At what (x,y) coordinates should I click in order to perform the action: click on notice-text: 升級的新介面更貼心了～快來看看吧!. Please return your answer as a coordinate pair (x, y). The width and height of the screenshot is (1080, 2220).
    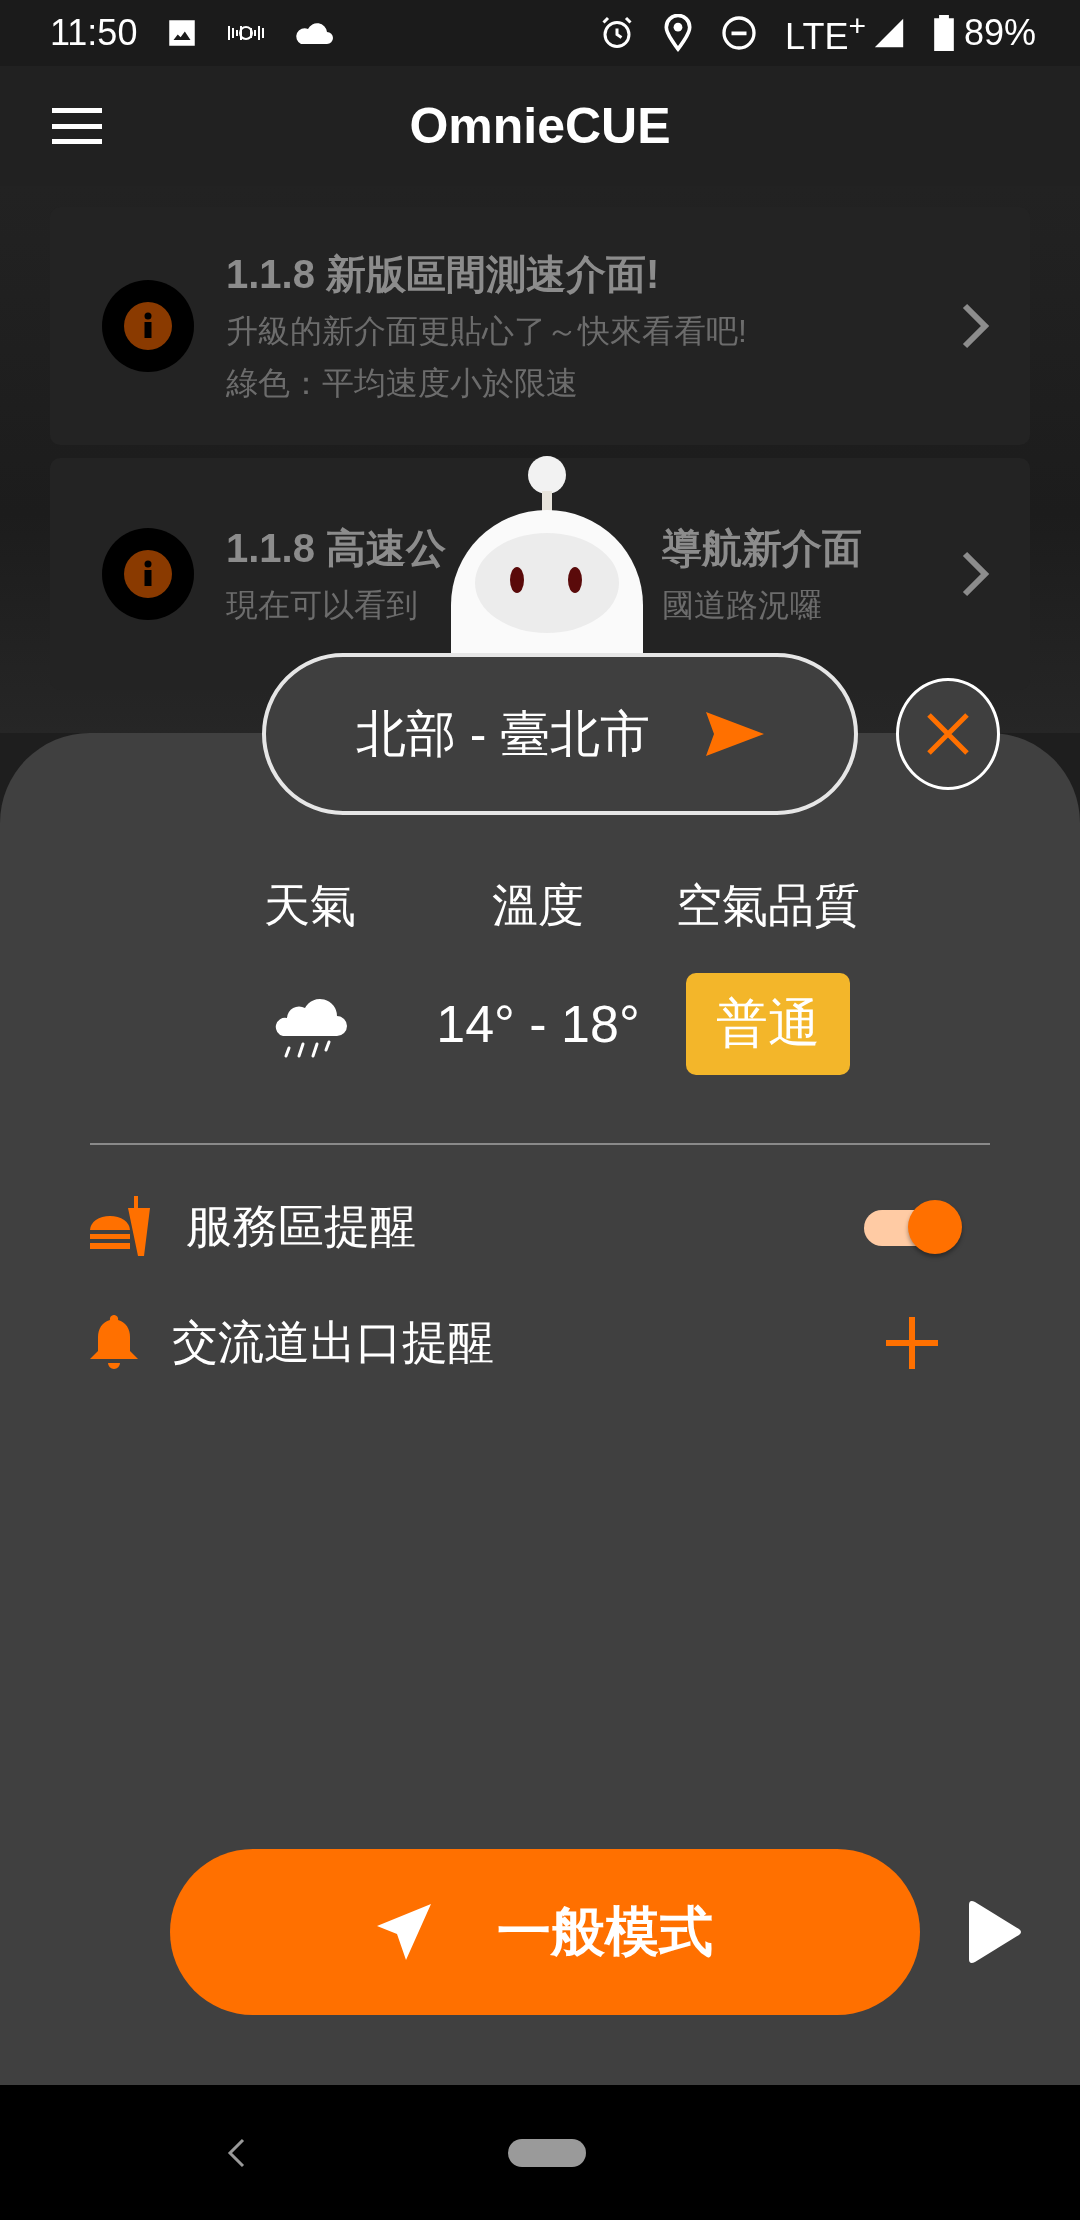
    Looking at the image, I should click on (486, 331).